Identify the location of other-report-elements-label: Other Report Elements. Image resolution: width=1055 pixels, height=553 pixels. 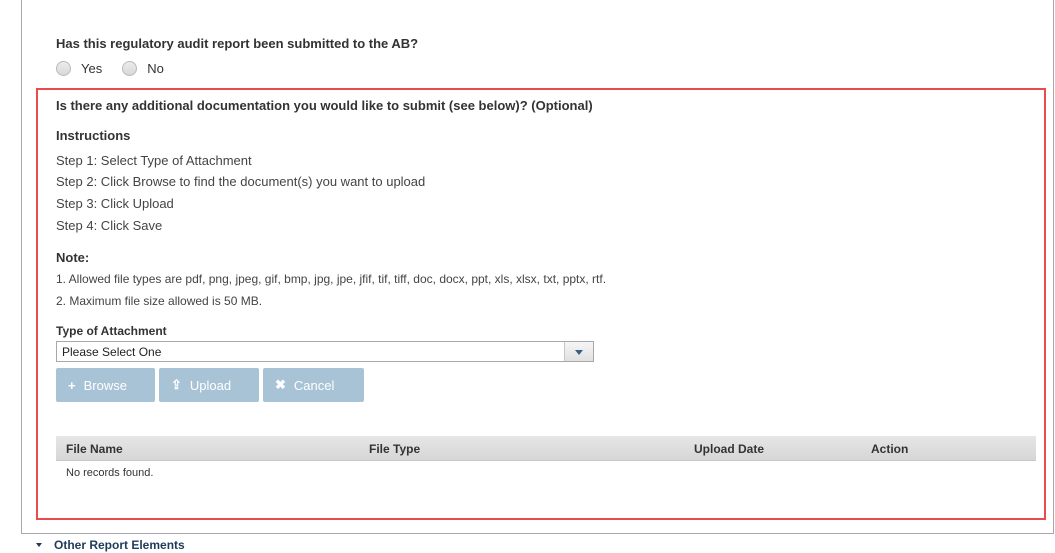
(119, 545).